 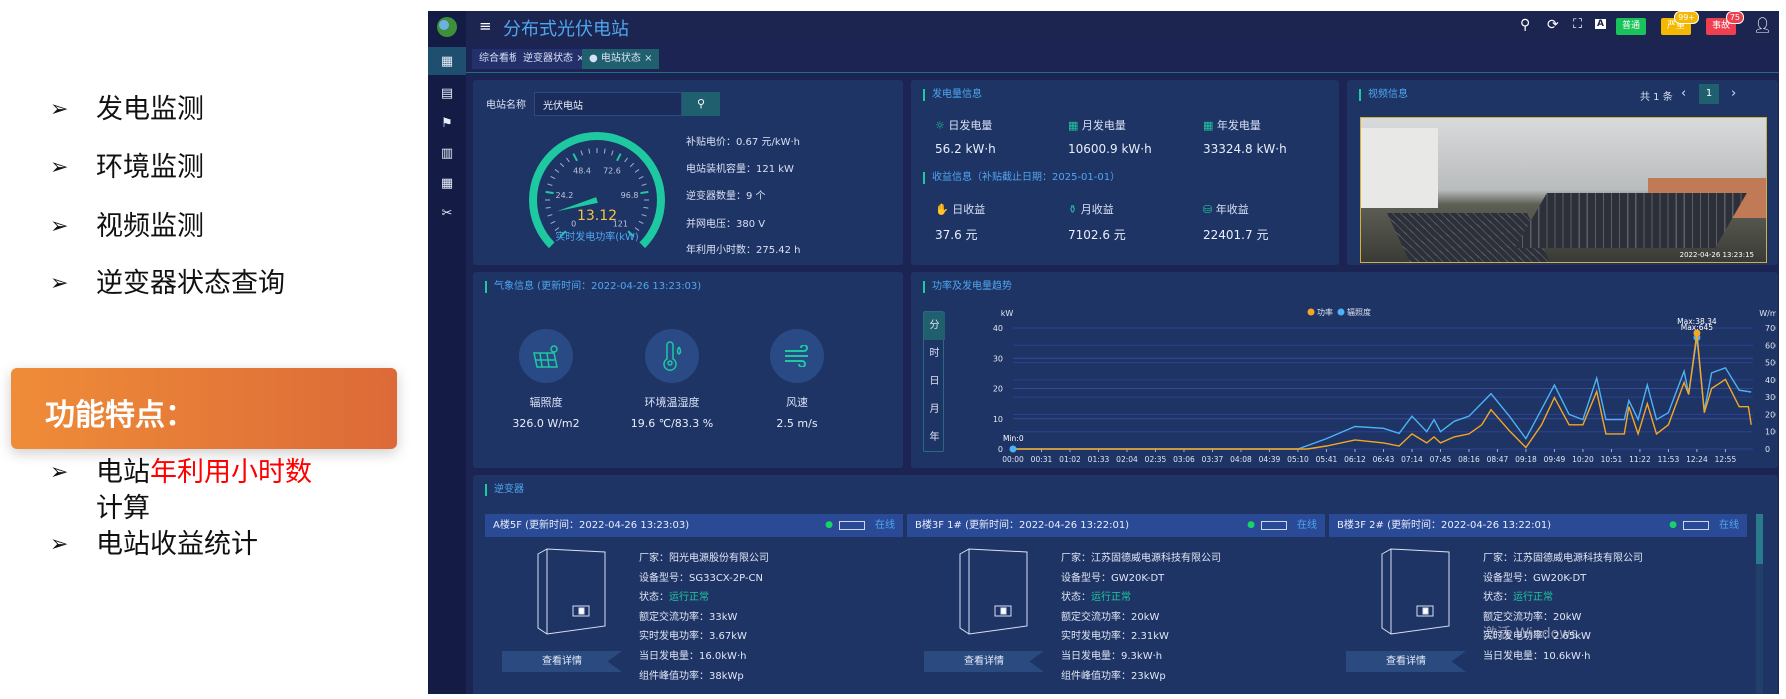 I want to click on daily-energy-value: 56.2 kW·h, so click(x=965, y=149).